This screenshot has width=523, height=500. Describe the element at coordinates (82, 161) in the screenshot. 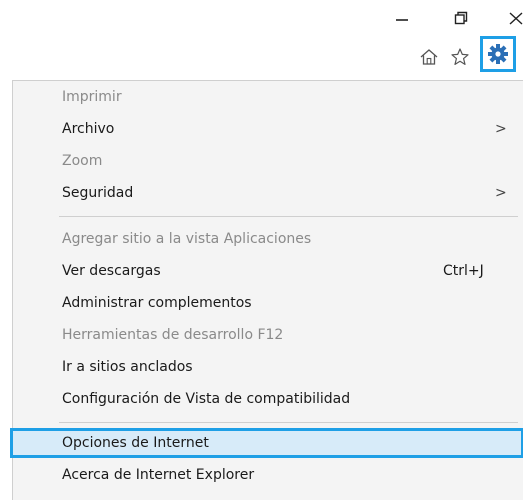

I see `menu-item-label: Zoom` at that location.